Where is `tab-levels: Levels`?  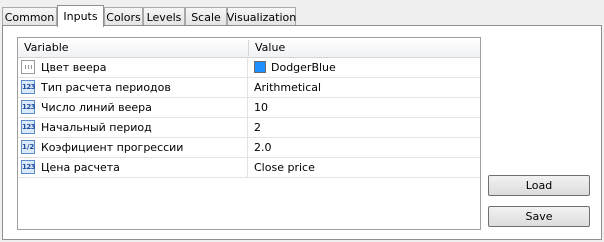
tab-levels: Levels is located at coordinates (164, 16).